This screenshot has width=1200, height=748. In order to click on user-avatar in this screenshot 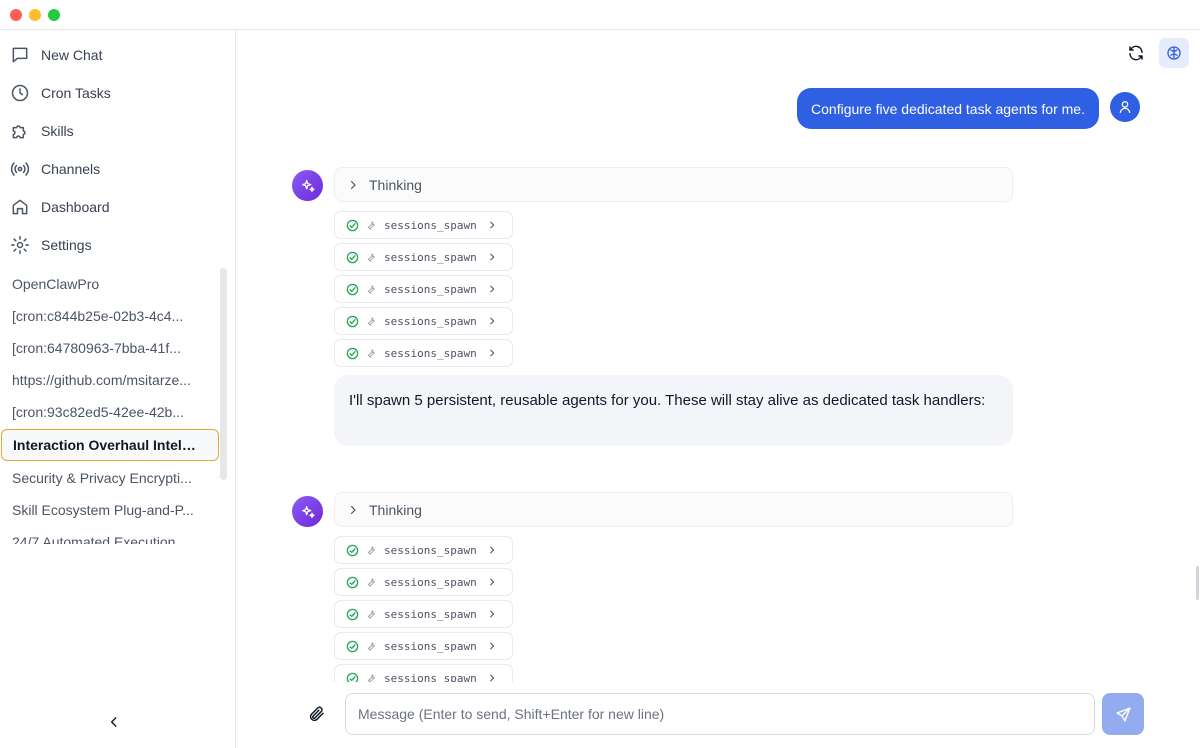, I will do `click(1125, 107)`.